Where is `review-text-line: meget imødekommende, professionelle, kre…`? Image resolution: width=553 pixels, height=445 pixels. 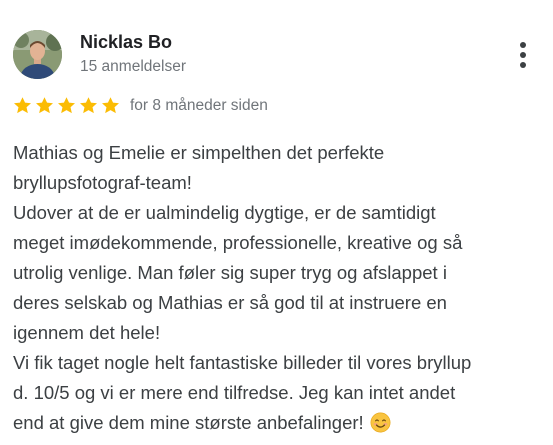 review-text-line: meget imødekommende, professionelle, kre… is located at coordinates (238, 242).